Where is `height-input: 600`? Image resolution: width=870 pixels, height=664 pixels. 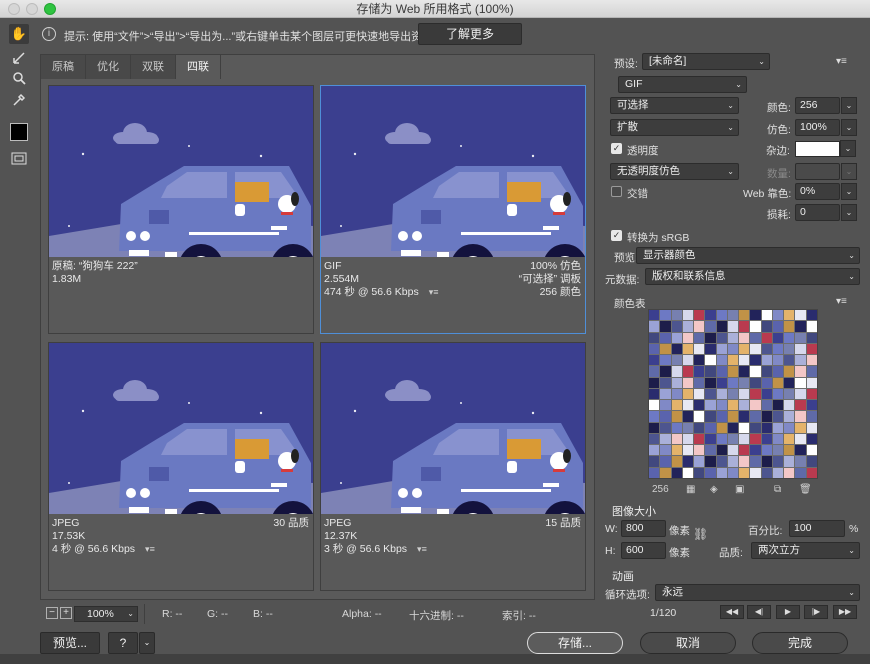
height-input: 600 is located at coordinates (643, 550).